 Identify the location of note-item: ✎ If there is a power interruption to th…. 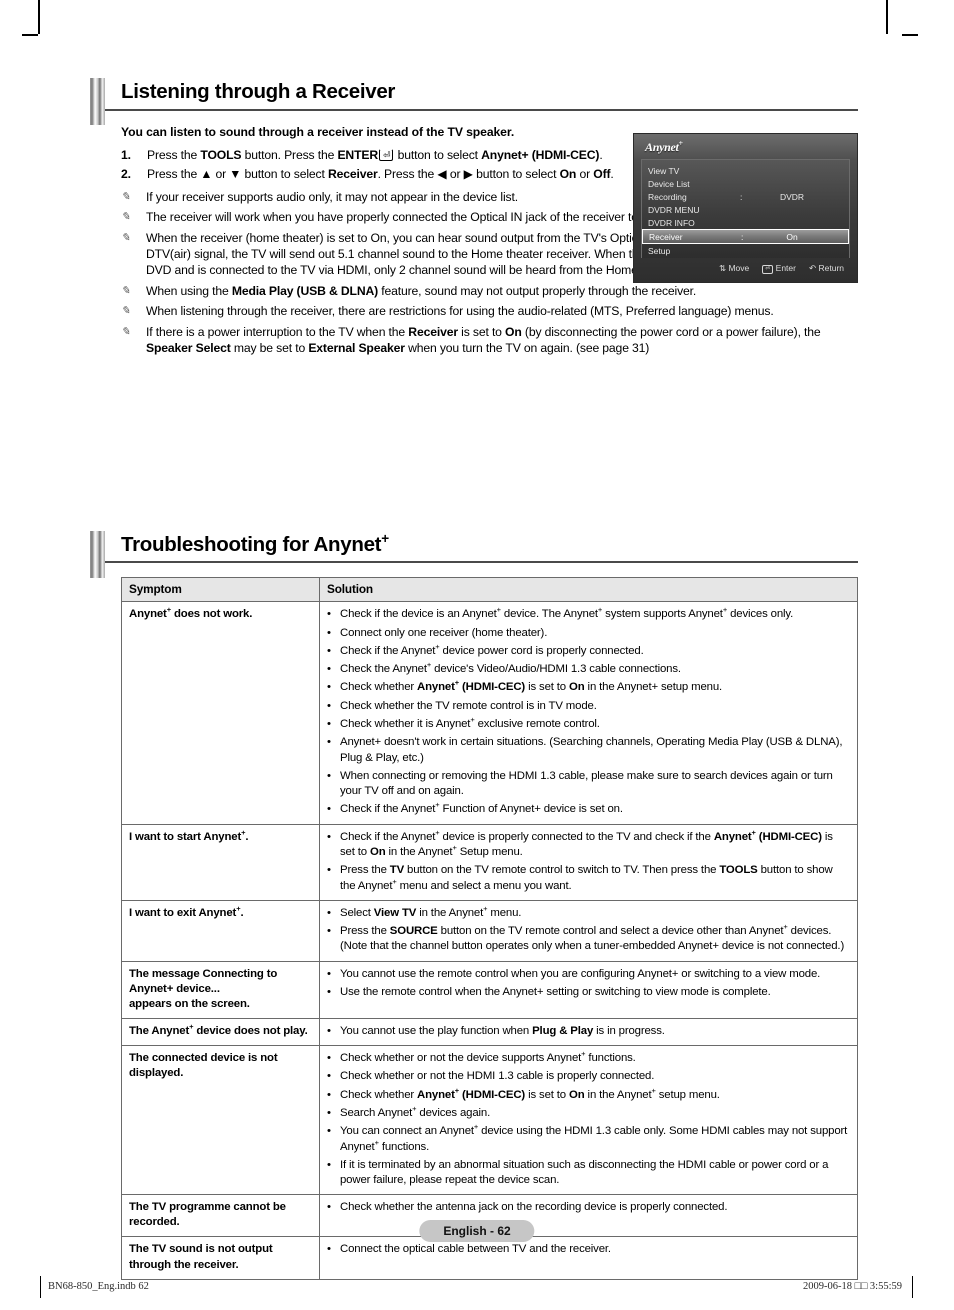
(489, 340).